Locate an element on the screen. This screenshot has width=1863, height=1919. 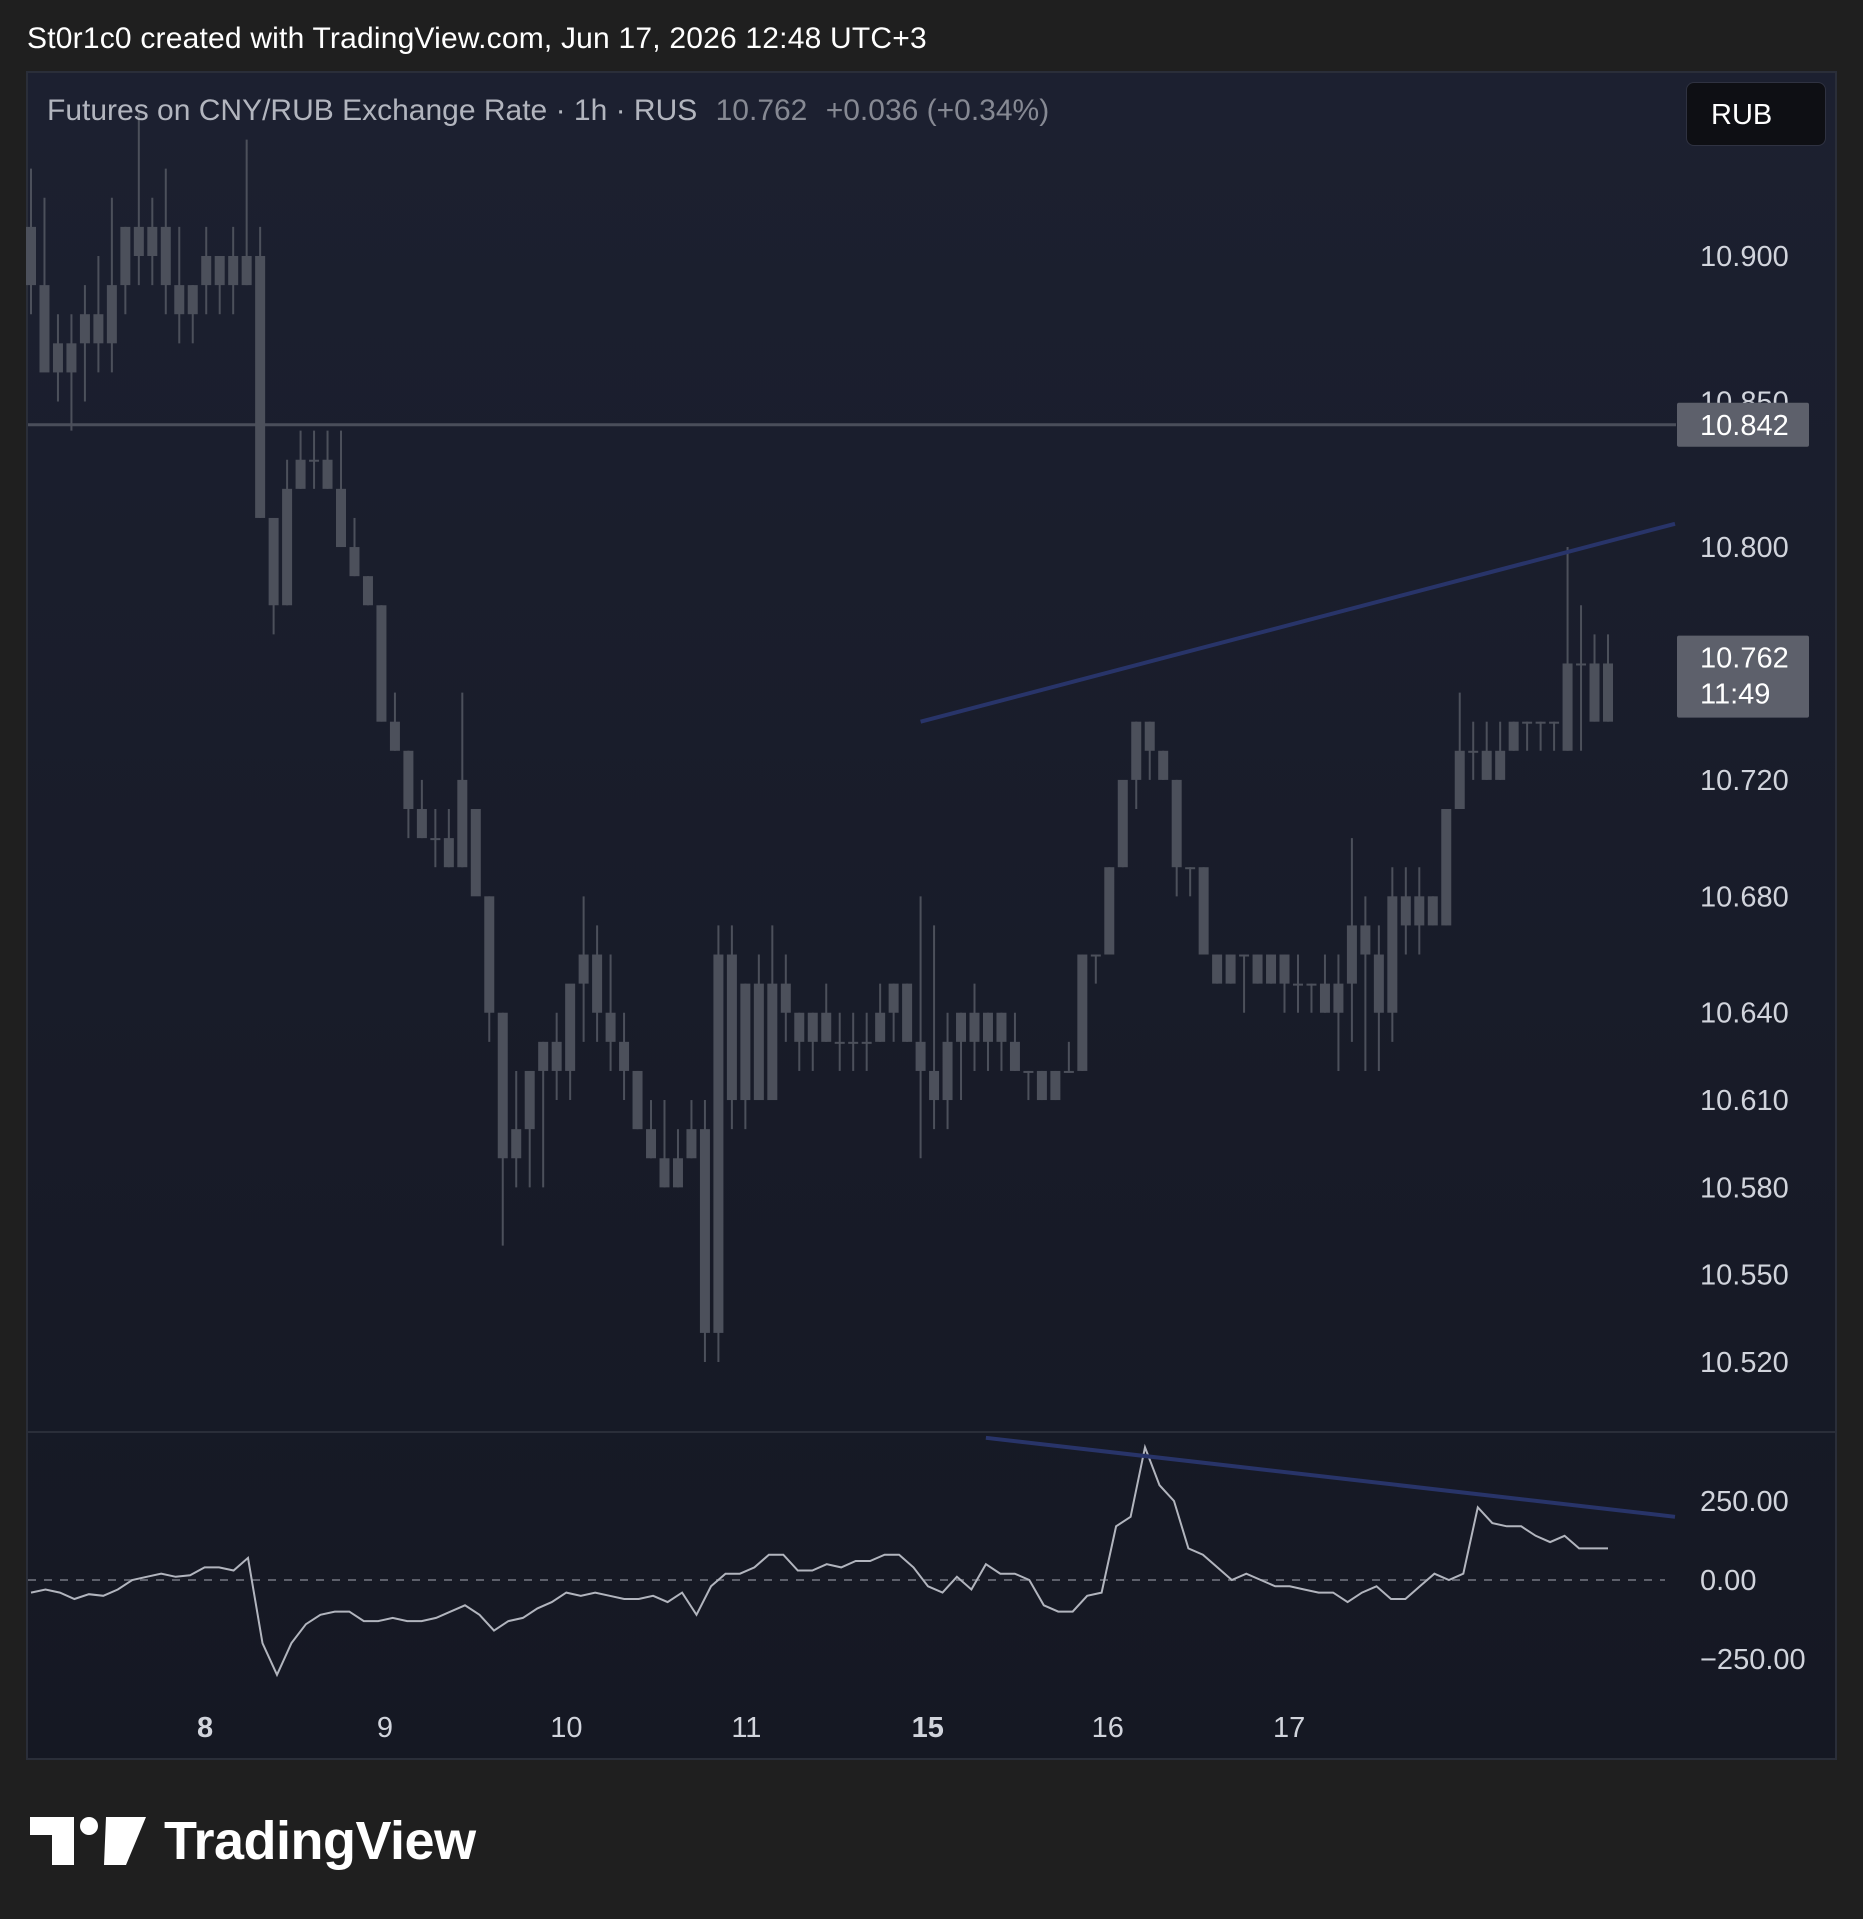
price-axis-tick: 10.800 is located at coordinates (1744, 548).